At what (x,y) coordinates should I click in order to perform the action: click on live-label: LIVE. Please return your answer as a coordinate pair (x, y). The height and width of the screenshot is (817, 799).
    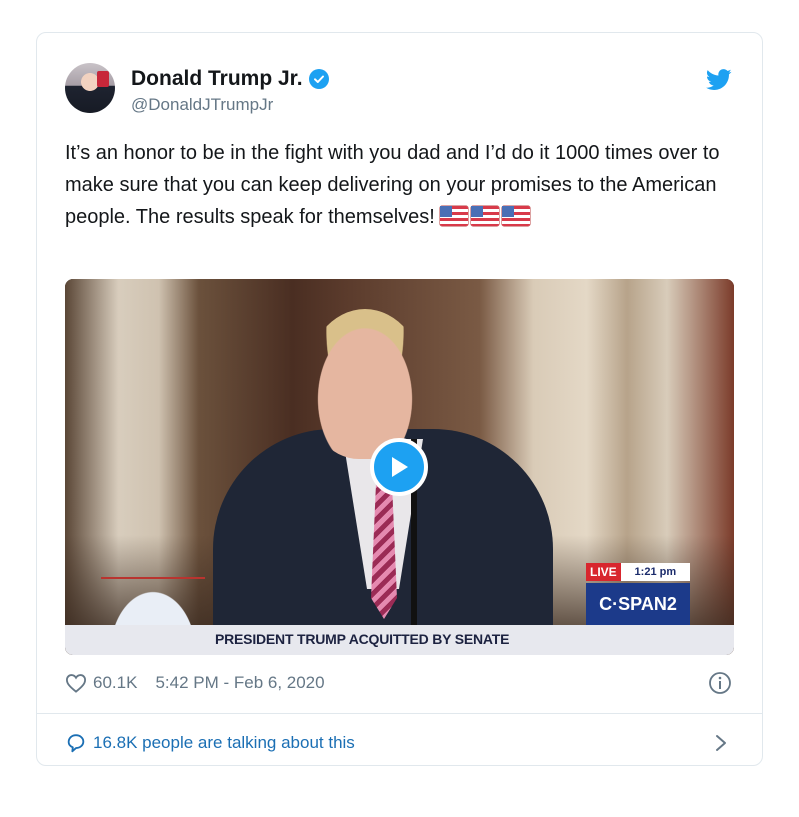
    Looking at the image, I should click on (603, 572).